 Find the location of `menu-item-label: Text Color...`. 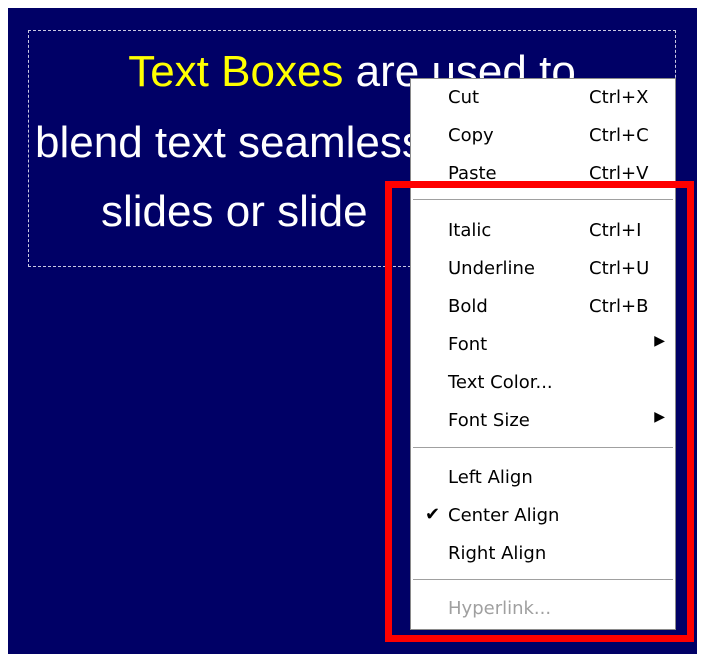

menu-item-label: Text Color... is located at coordinates (500, 382).